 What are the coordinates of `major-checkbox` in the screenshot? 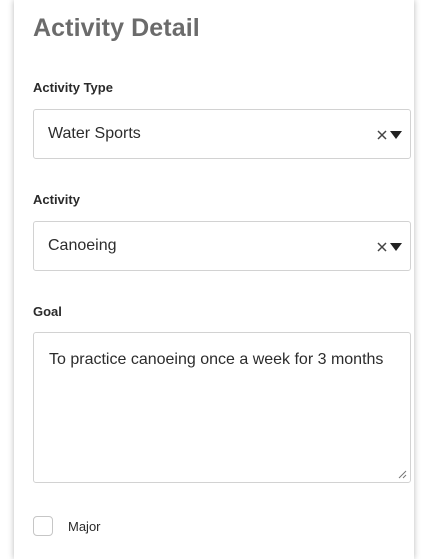 It's located at (43, 526).